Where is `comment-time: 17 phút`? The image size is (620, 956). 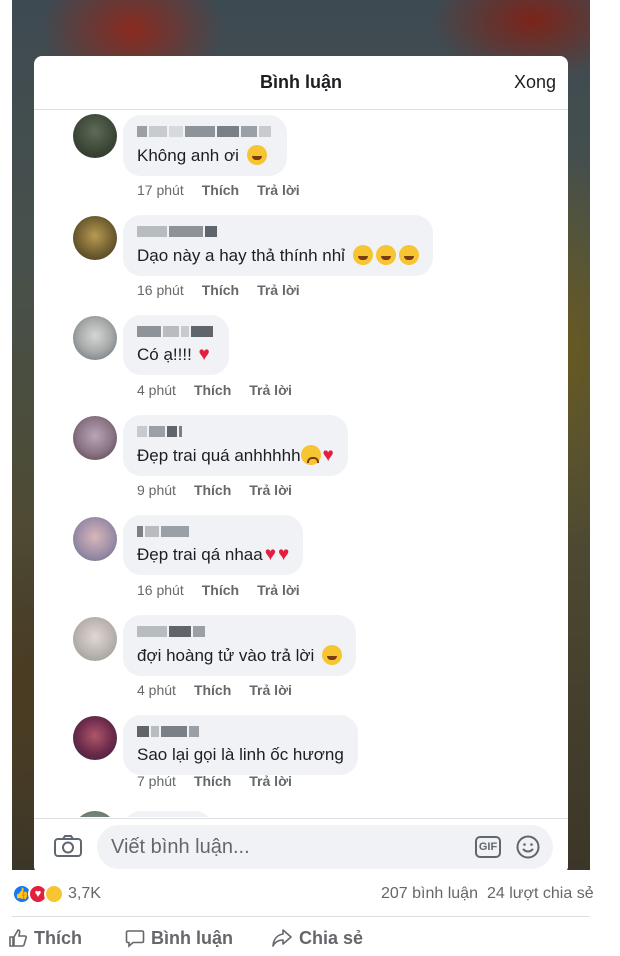
comment-time: 17 phút is located at coordinates (160, 190).